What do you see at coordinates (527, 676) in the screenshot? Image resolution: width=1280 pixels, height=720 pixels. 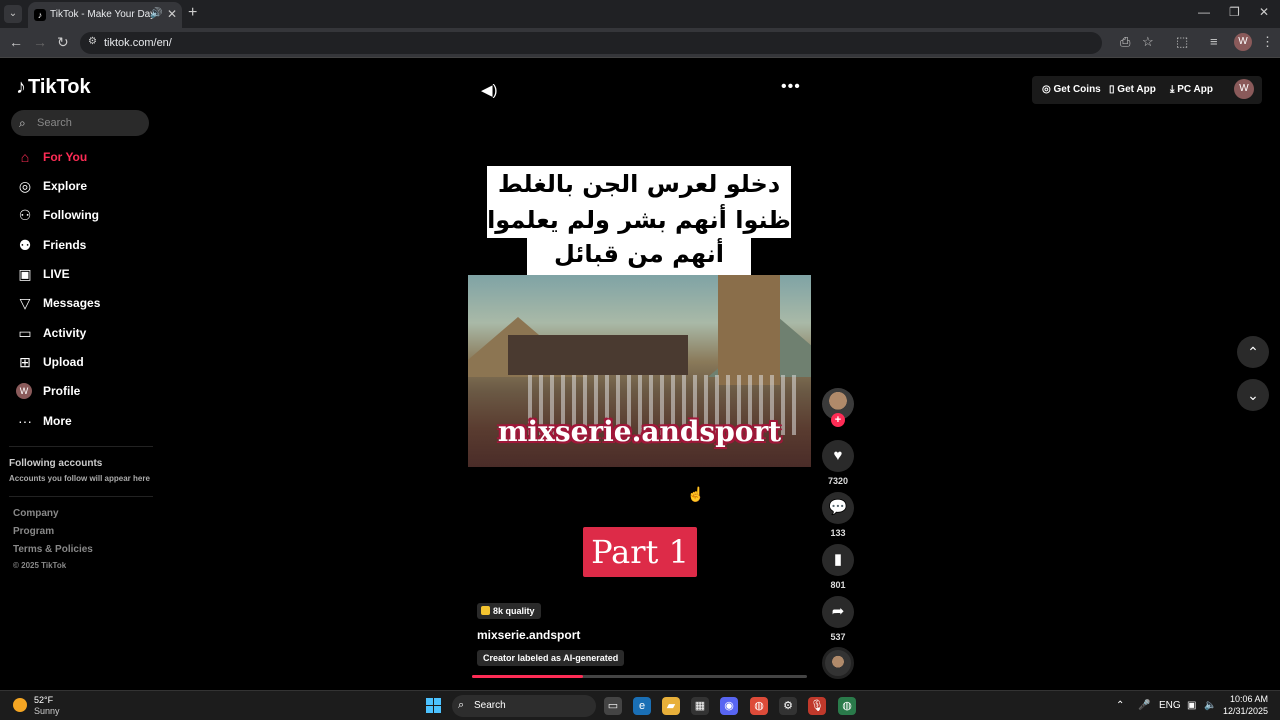 I see `video-progress-fill` at bounding box center [527, 676].